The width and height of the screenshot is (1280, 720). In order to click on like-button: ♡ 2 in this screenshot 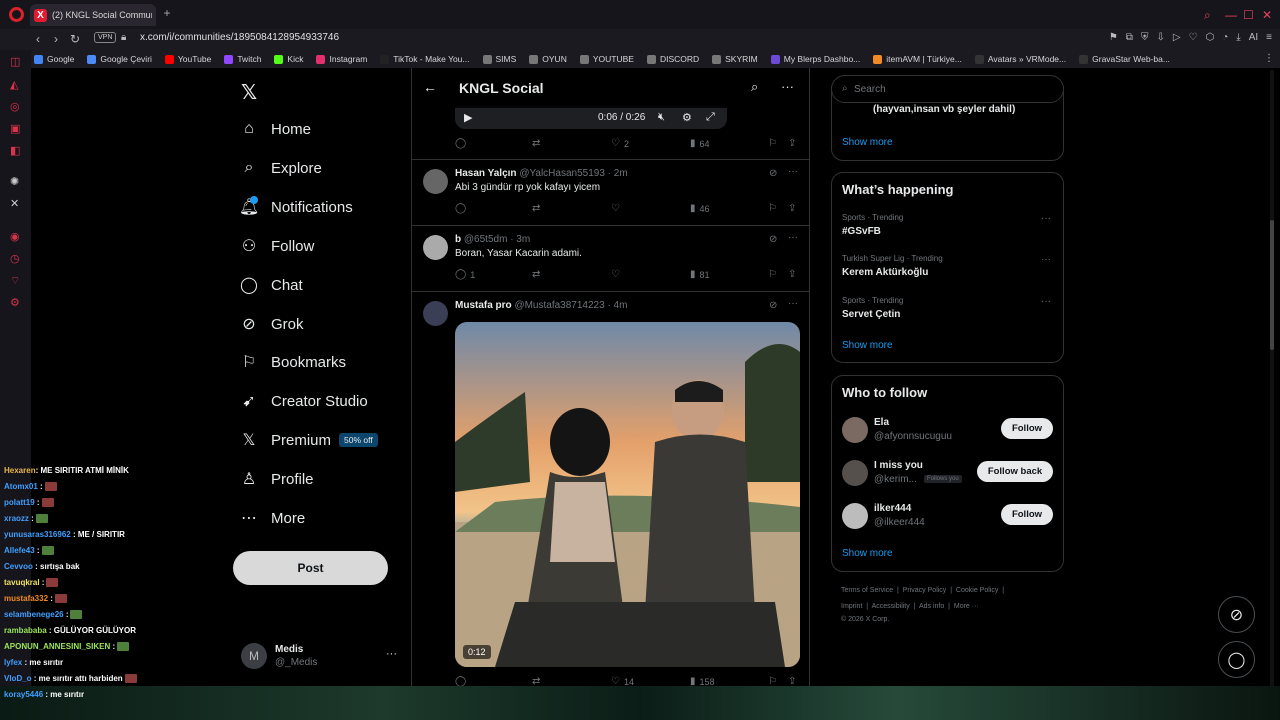, I will do `click(620, 143)`.